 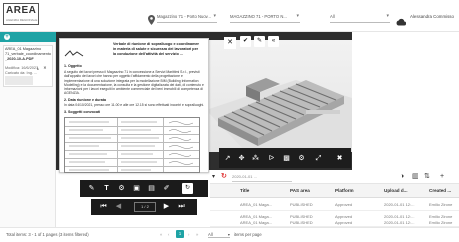 What do you see at coordinates (401, 19) in the screenshot?
I see `cloud-icon` at bounding box center [401, 19].